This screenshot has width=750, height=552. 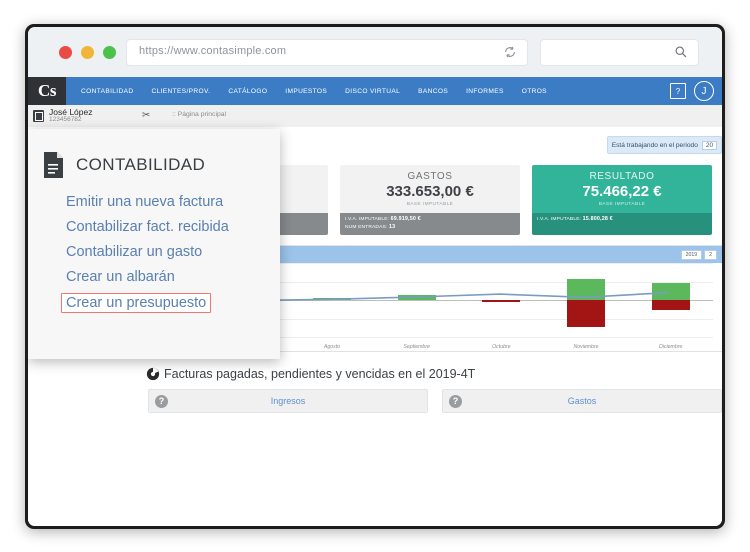 I want to click on year-button-next: 2, so click(x=710, y=254).